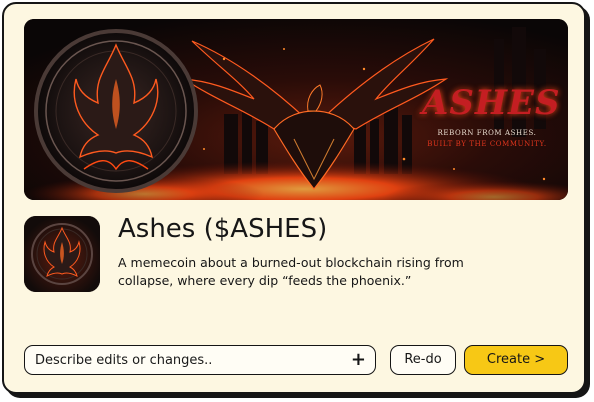  I want to click on edit-input, so click(185, 360).